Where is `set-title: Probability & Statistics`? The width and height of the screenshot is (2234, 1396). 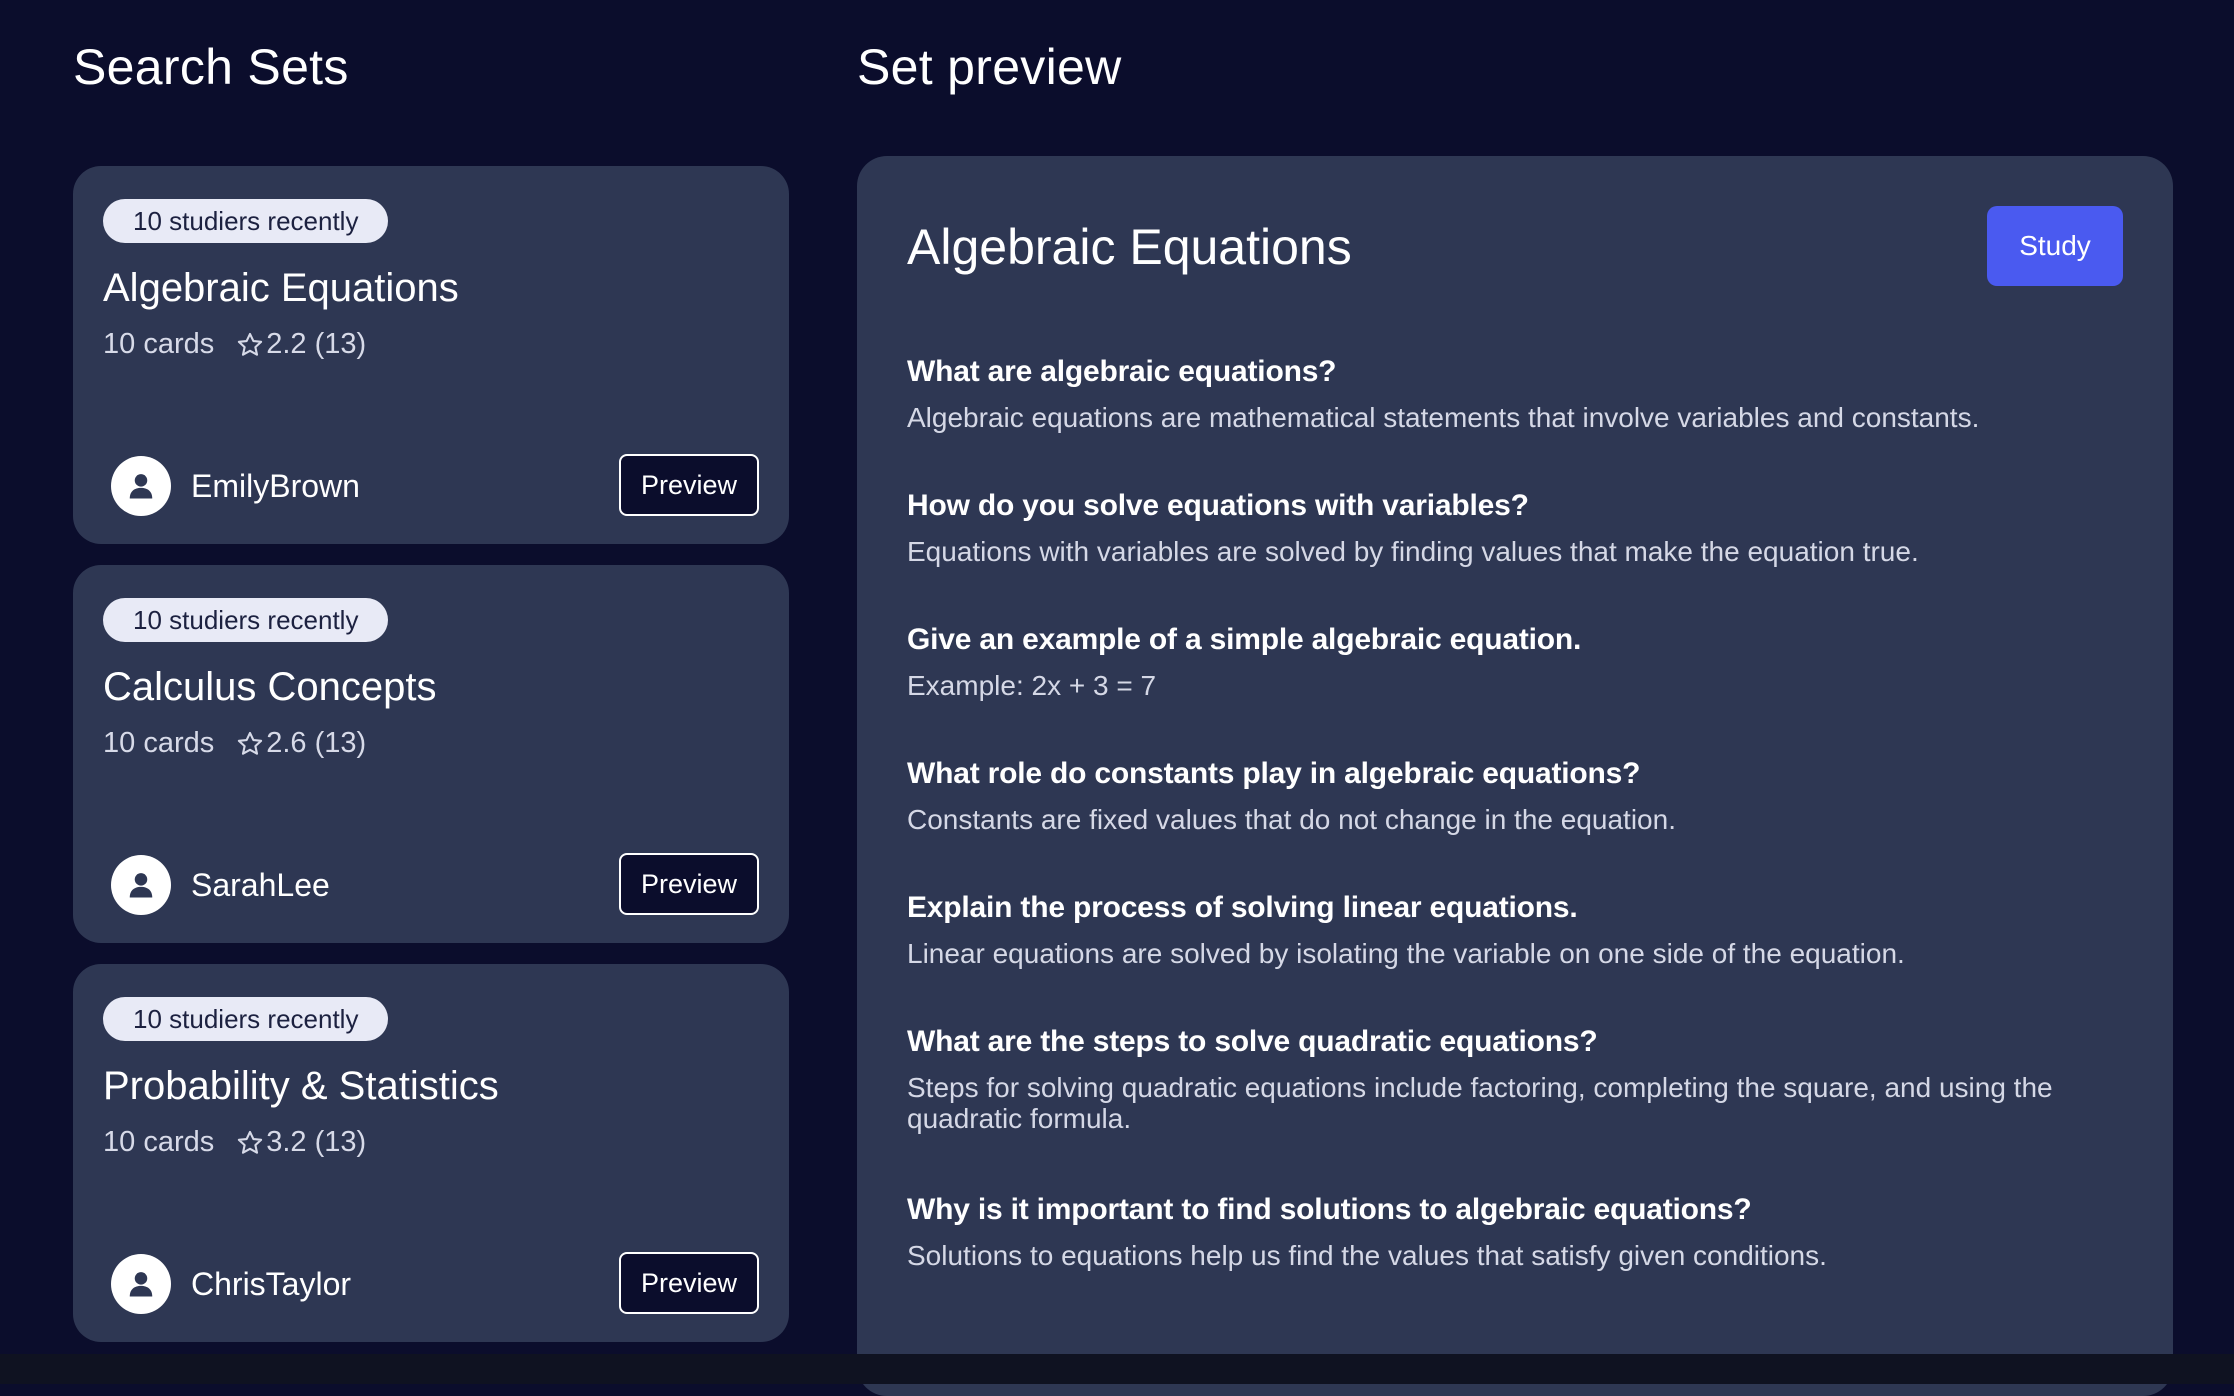 set-title: Probability & Statistics is located at coordinates (301, 1086).